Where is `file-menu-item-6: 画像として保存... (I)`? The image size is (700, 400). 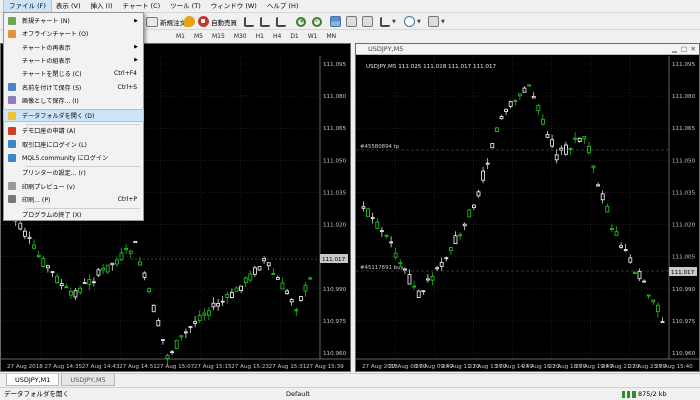
file-menu-item-6: 画像として保存... (I) is located at coordinates (73, 100).